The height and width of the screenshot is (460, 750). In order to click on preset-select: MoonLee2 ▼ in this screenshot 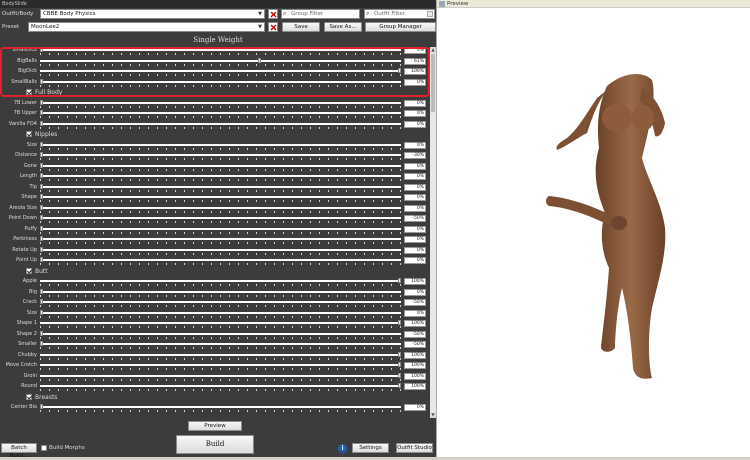, I will do `click(146, 27)`.